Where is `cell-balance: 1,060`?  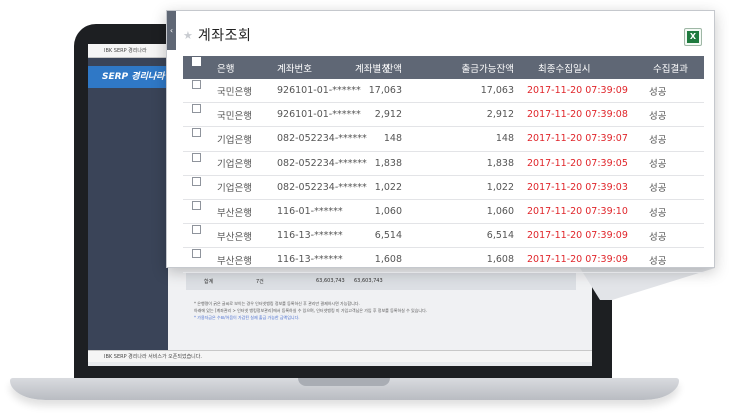 cell-balance: 1,060 is located at coordinates (388, 212).